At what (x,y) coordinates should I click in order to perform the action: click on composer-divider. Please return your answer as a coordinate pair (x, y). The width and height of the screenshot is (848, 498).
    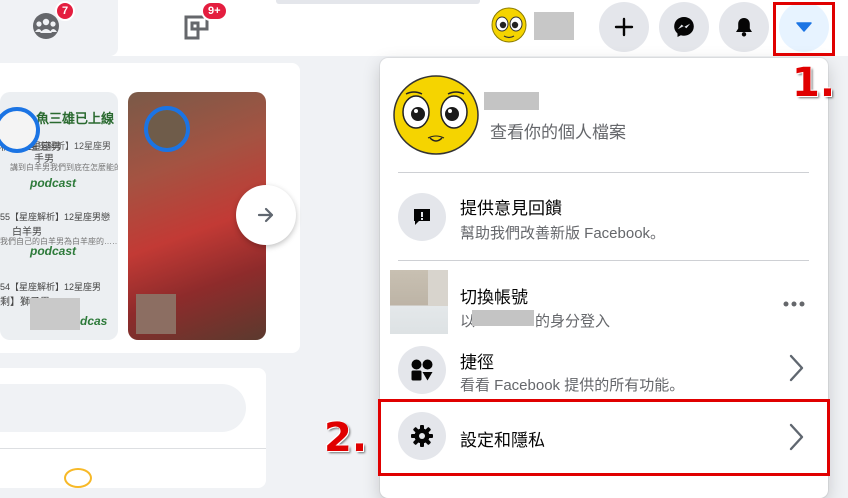
    Looking at the image, I should click on (133, 448).